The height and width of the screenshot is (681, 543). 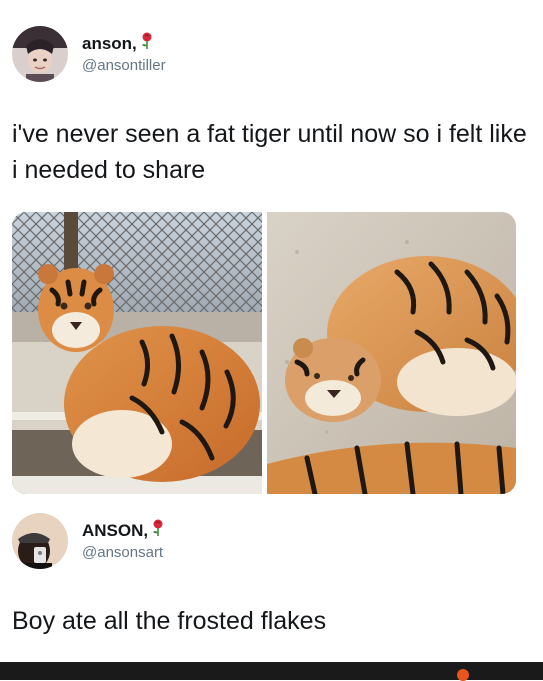 I want to click on bottom-bar, so click(x=271, y=671).